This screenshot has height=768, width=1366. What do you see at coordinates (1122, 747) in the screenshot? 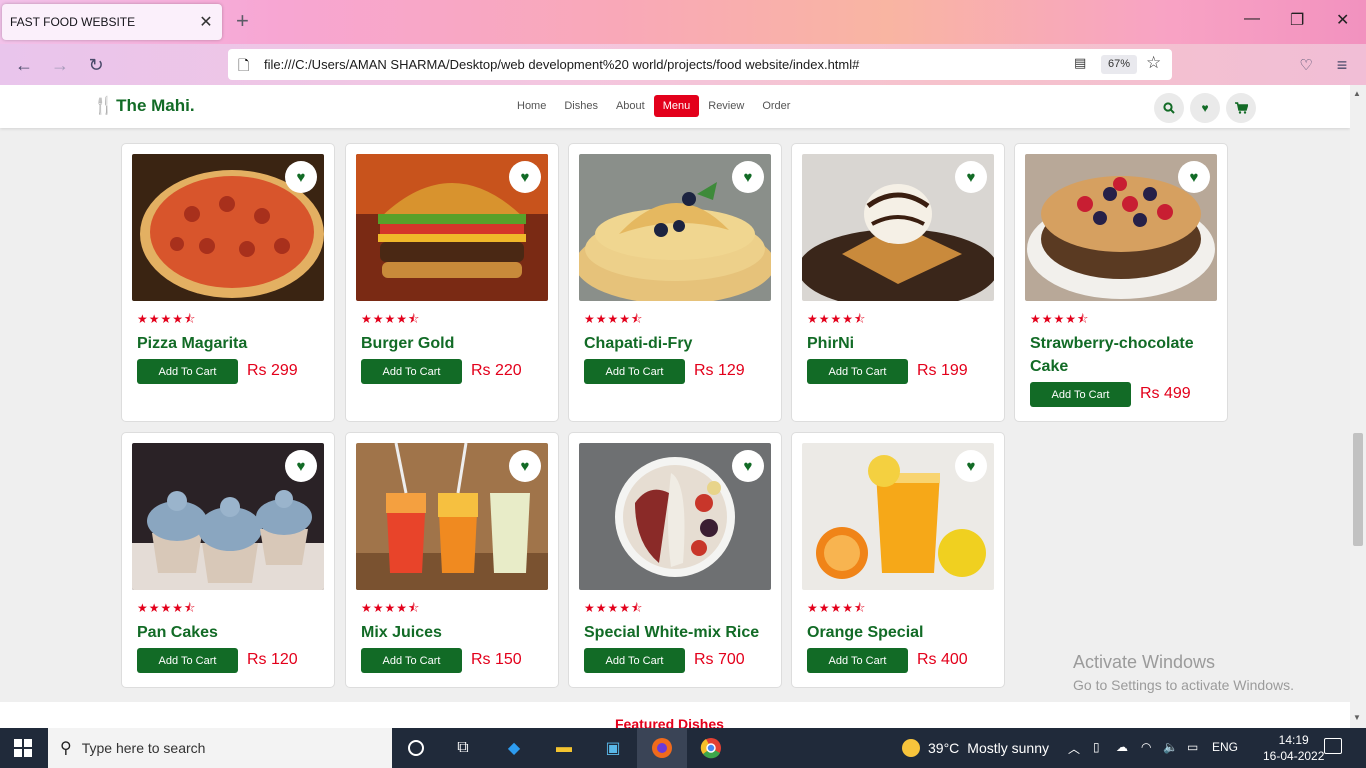
I see `onedrive-icon: ☁` at bounding box center [1122, 747].